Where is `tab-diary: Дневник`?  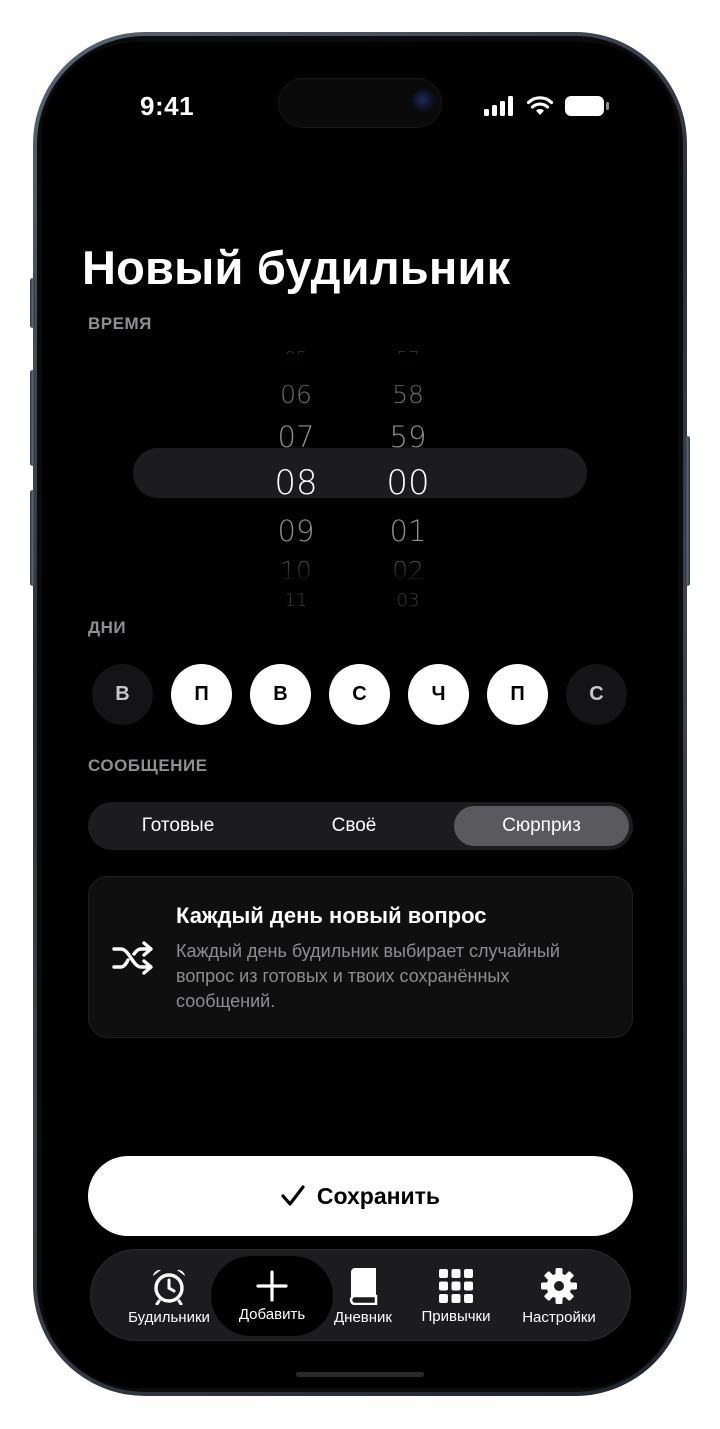 tab-diary: Дневник is located at coordinates (363, 1296).